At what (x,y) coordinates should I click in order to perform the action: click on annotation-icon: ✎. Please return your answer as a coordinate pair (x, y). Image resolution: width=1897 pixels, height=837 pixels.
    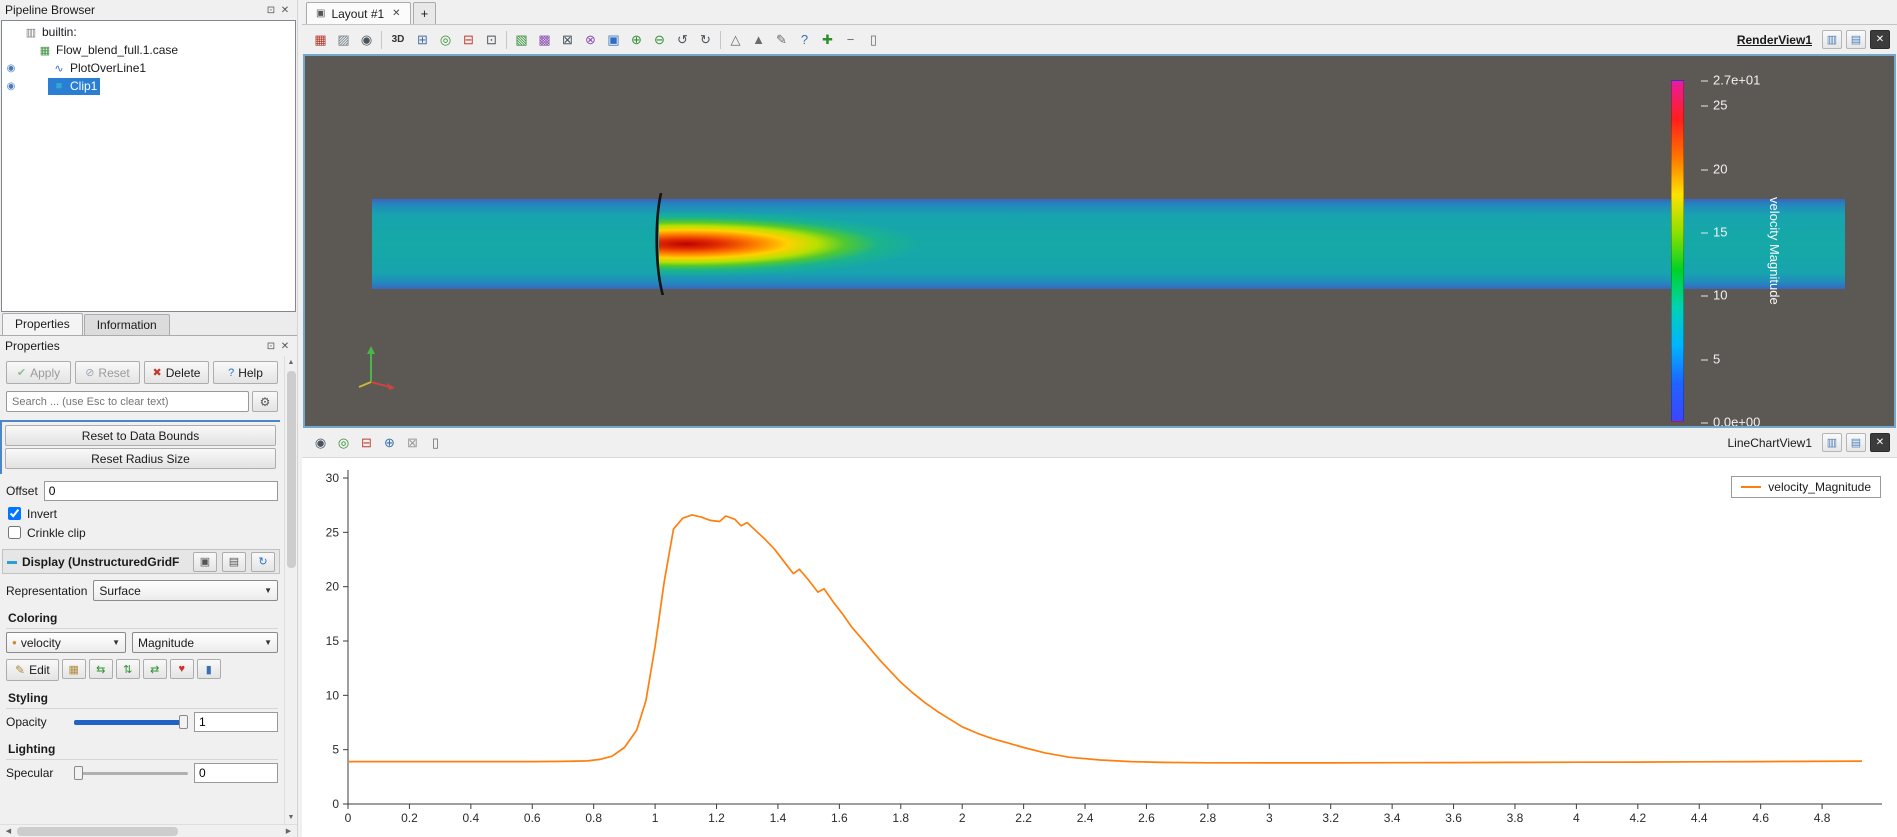
    Looking at the image, I should click on (781, 39).